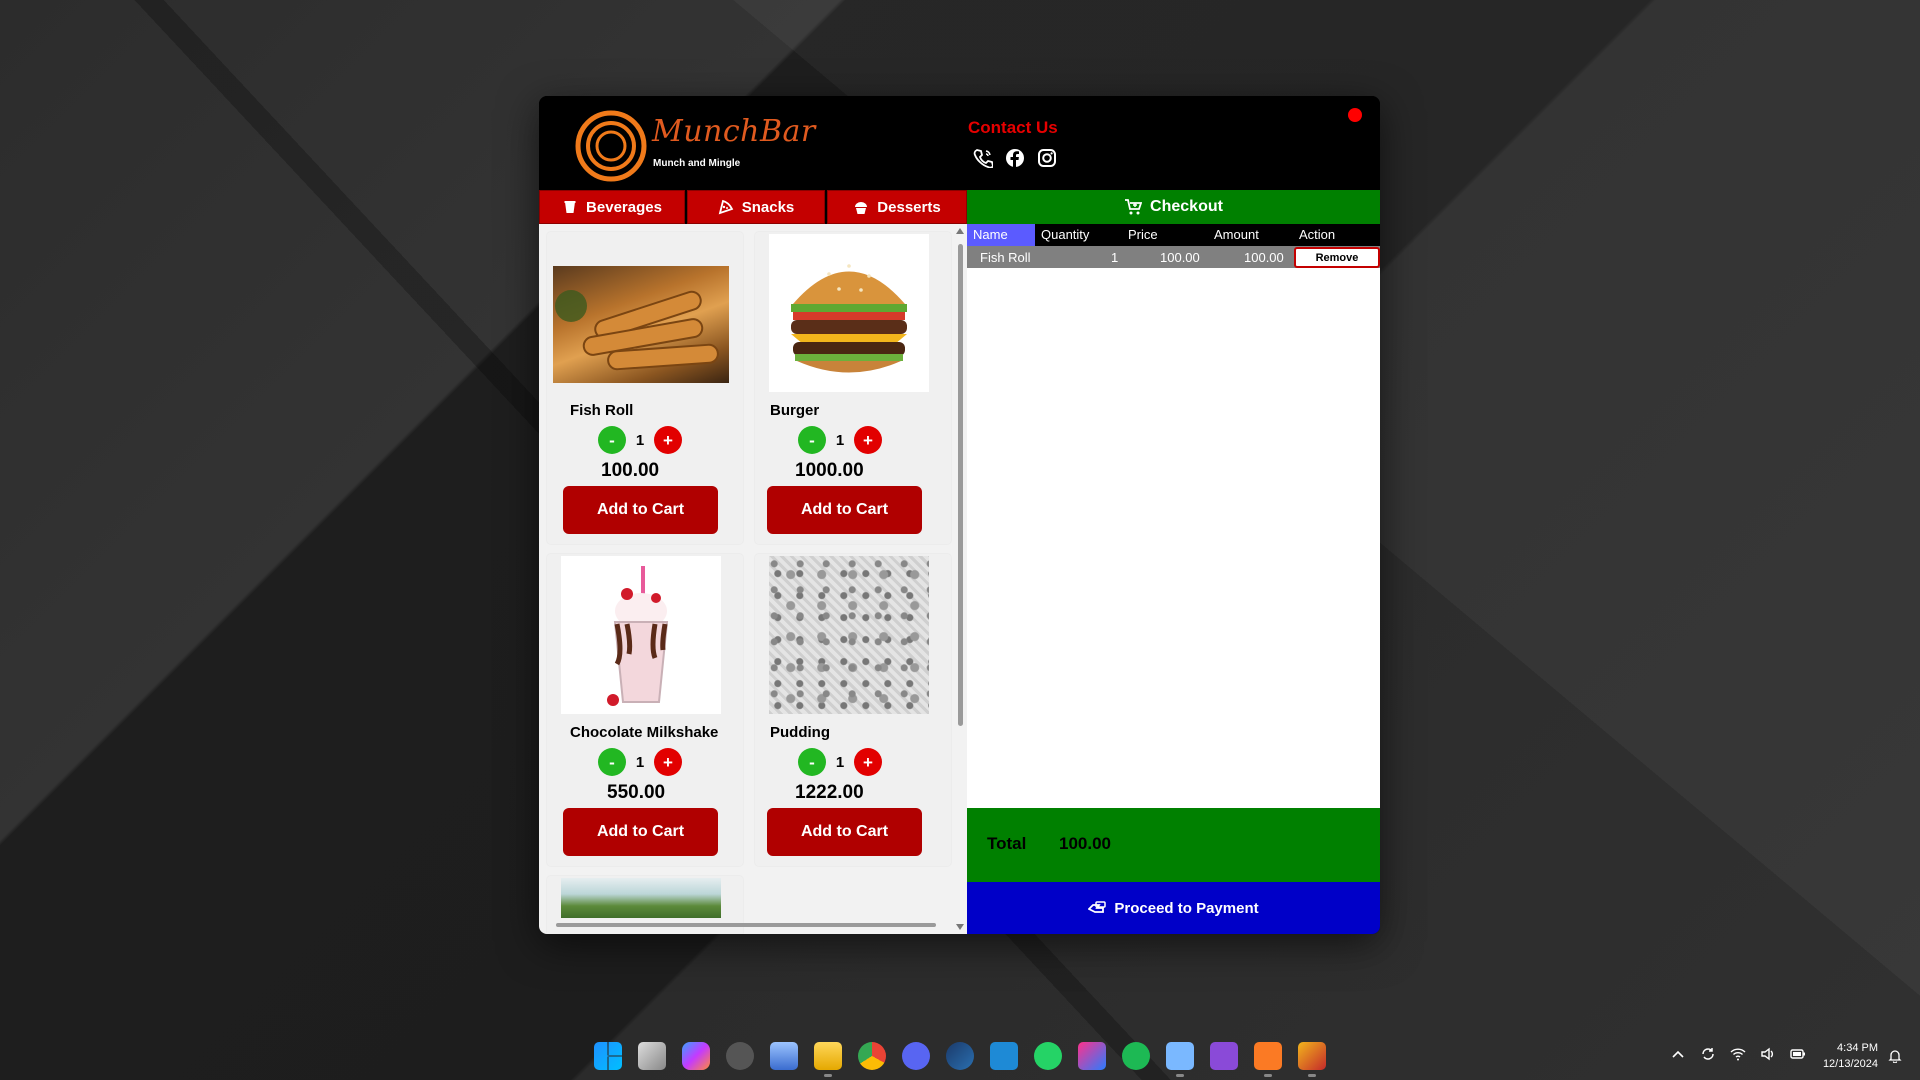 Image resolution: width=1920 pixels, height=1080 pixels. What do you see at coordinates (800, 732) in the screenshot?
I see `product-name: Pudding` at bounding box center [800, 732].